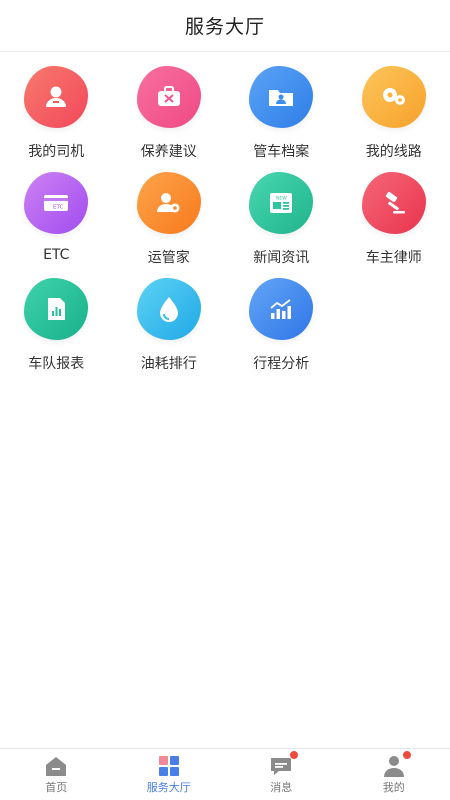 This screenshot has height=800, width=450. I want to click on service-my-driver: 我的司机, so click(56, 119).